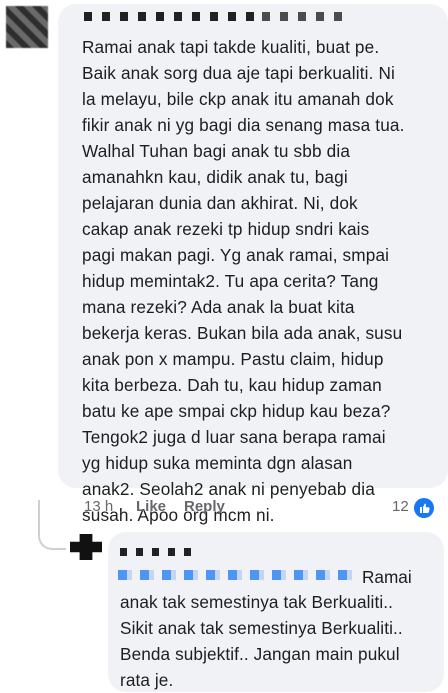 The width and height of the screenshot is (448, 693). I want to click on replier-name-redacted, so click(160, 552).